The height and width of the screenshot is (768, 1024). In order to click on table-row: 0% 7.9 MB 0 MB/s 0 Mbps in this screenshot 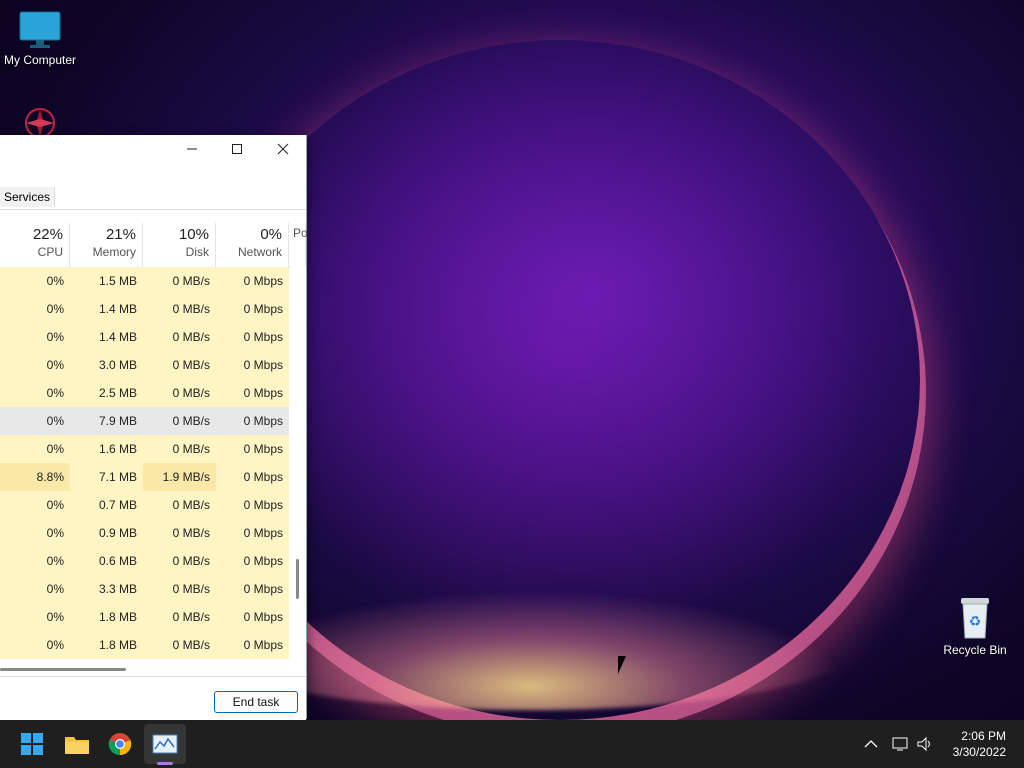, I will do `click(145, 421)`.